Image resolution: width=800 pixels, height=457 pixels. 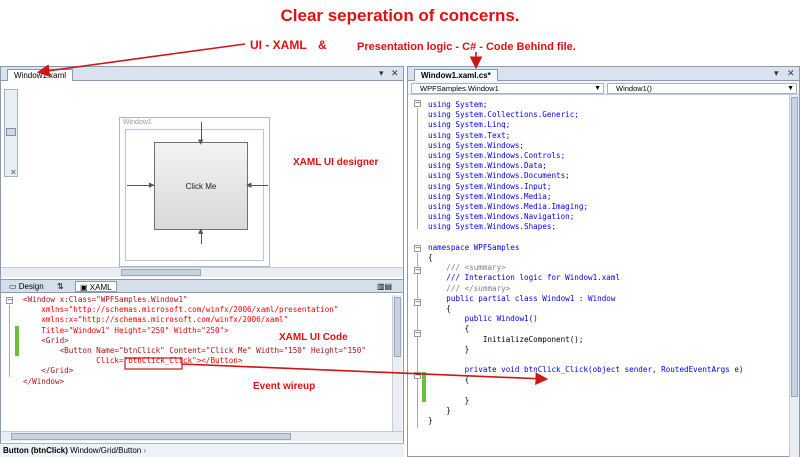 I want to click on designer-window-title: Window1, so click(x=137, y=122).